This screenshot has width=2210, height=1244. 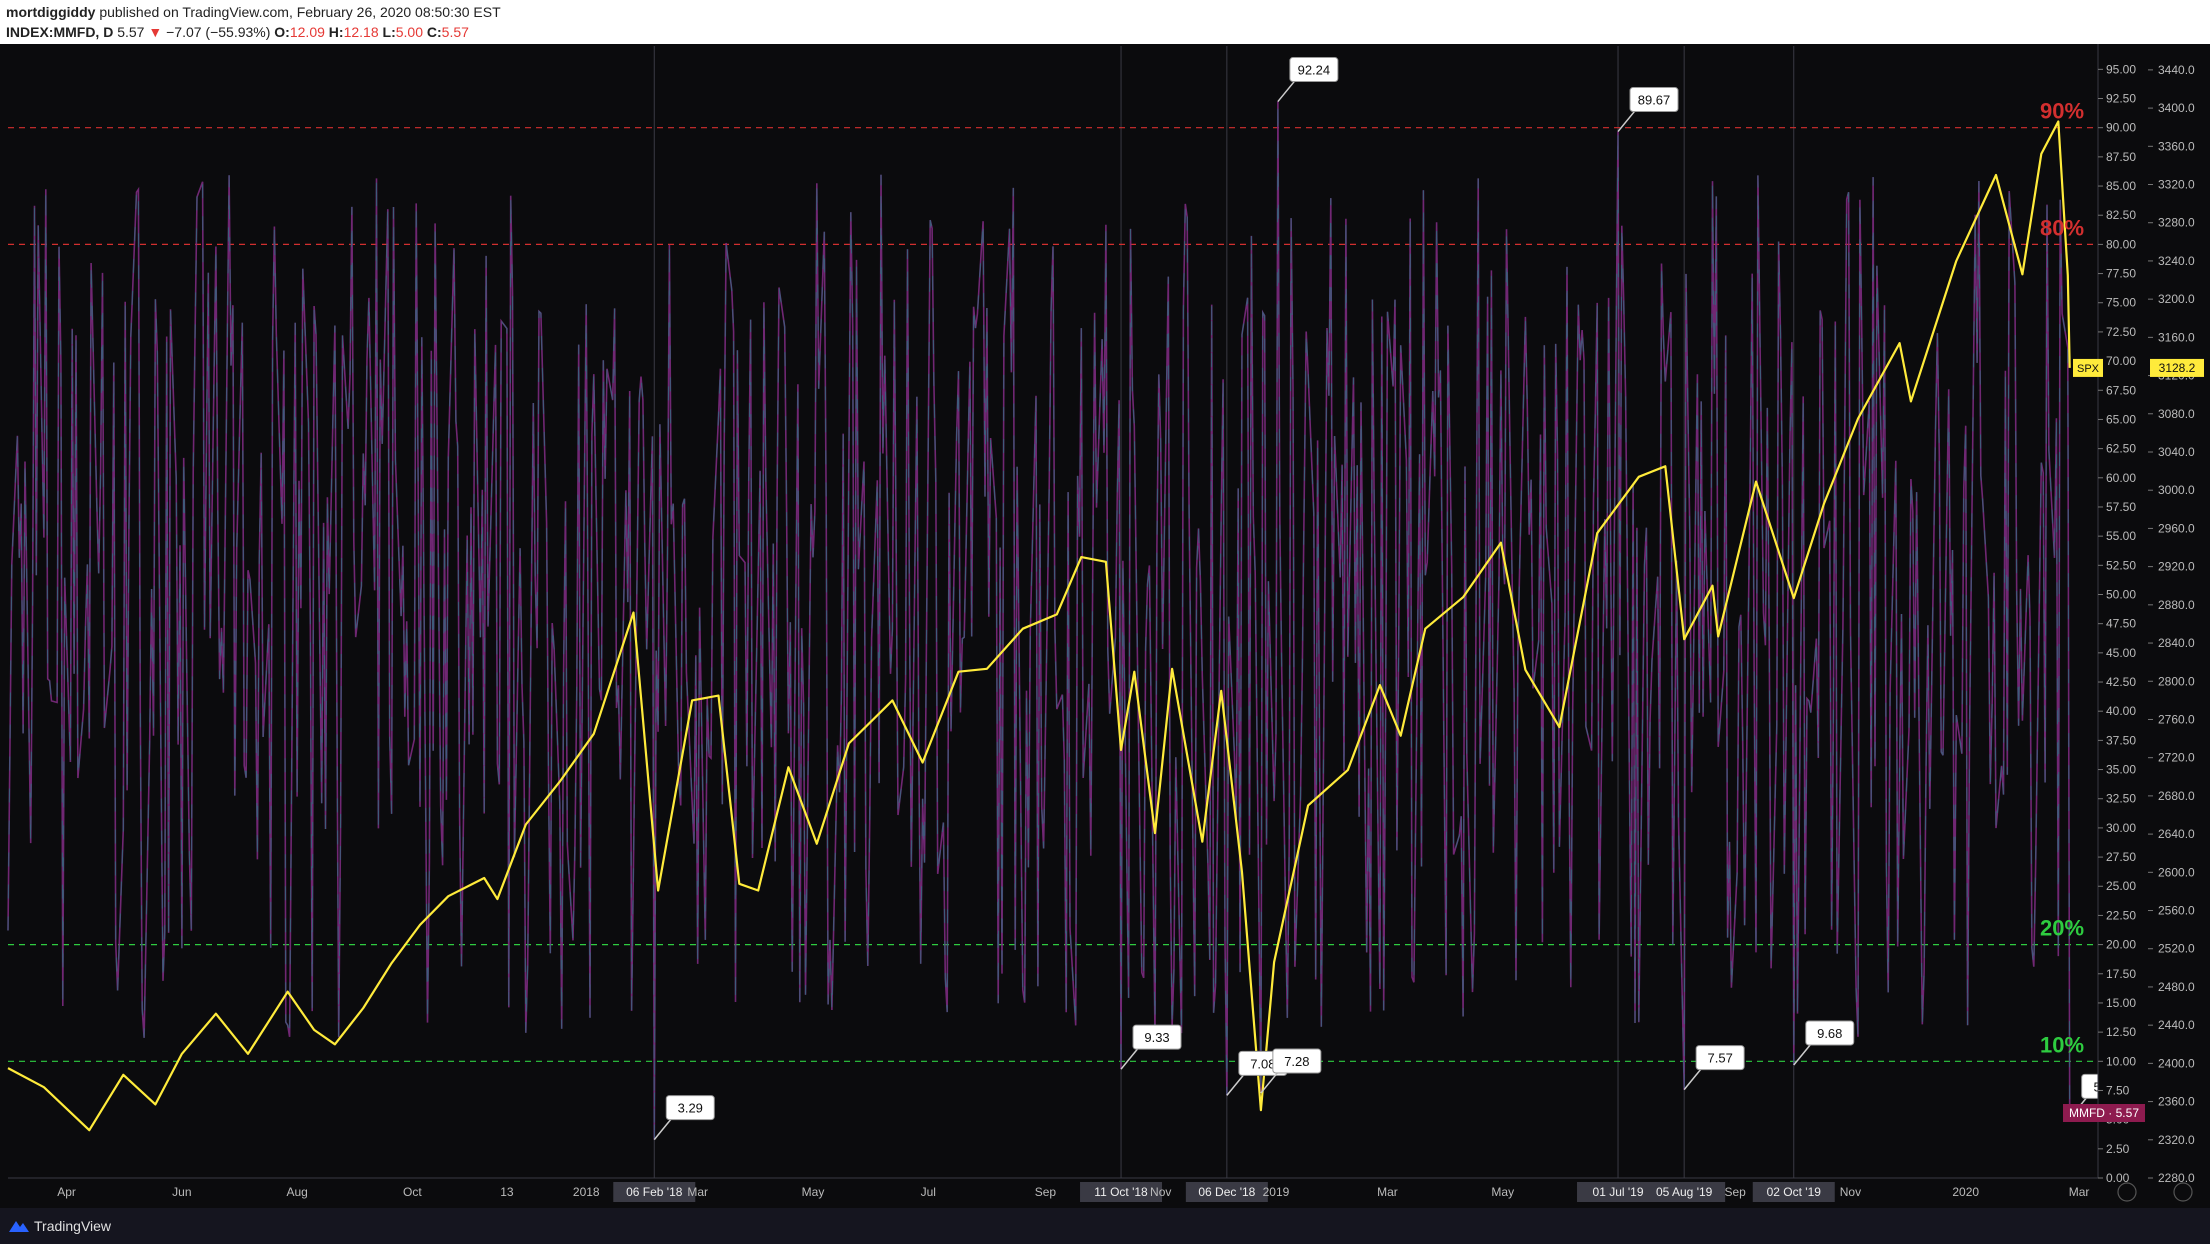 I want to click on mmfd-tick-label: 35.00, so click(x=2121, y=770).